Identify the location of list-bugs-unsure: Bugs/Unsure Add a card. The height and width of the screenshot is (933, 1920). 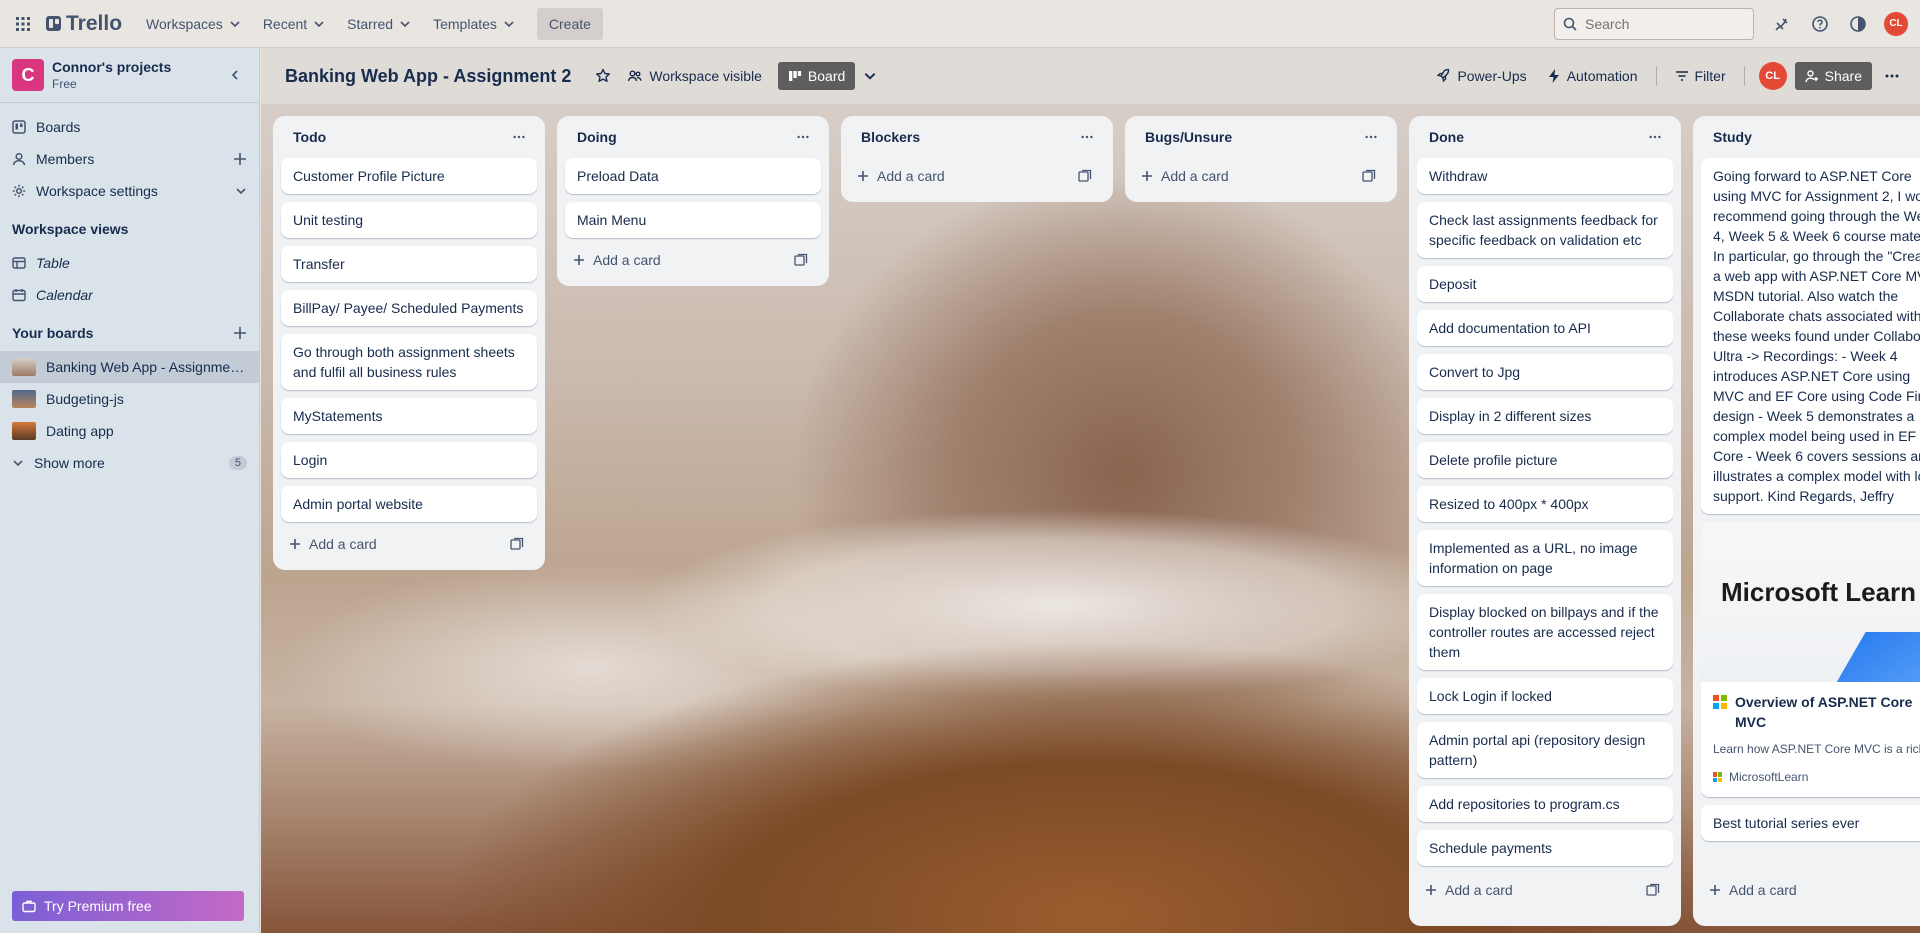
(1261, 159).